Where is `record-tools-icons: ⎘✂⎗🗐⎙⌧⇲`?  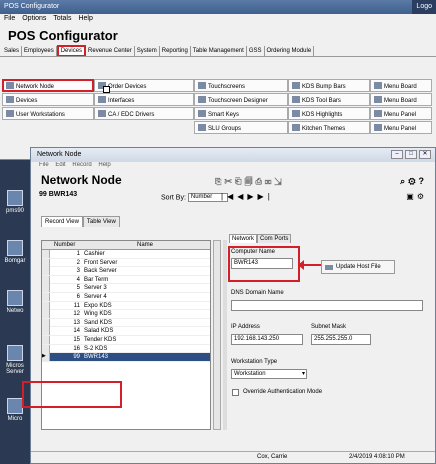
record-tools-icons: ⎘✂⎗🗐⎙⌧⇲ is located at coordinates (250, 183).